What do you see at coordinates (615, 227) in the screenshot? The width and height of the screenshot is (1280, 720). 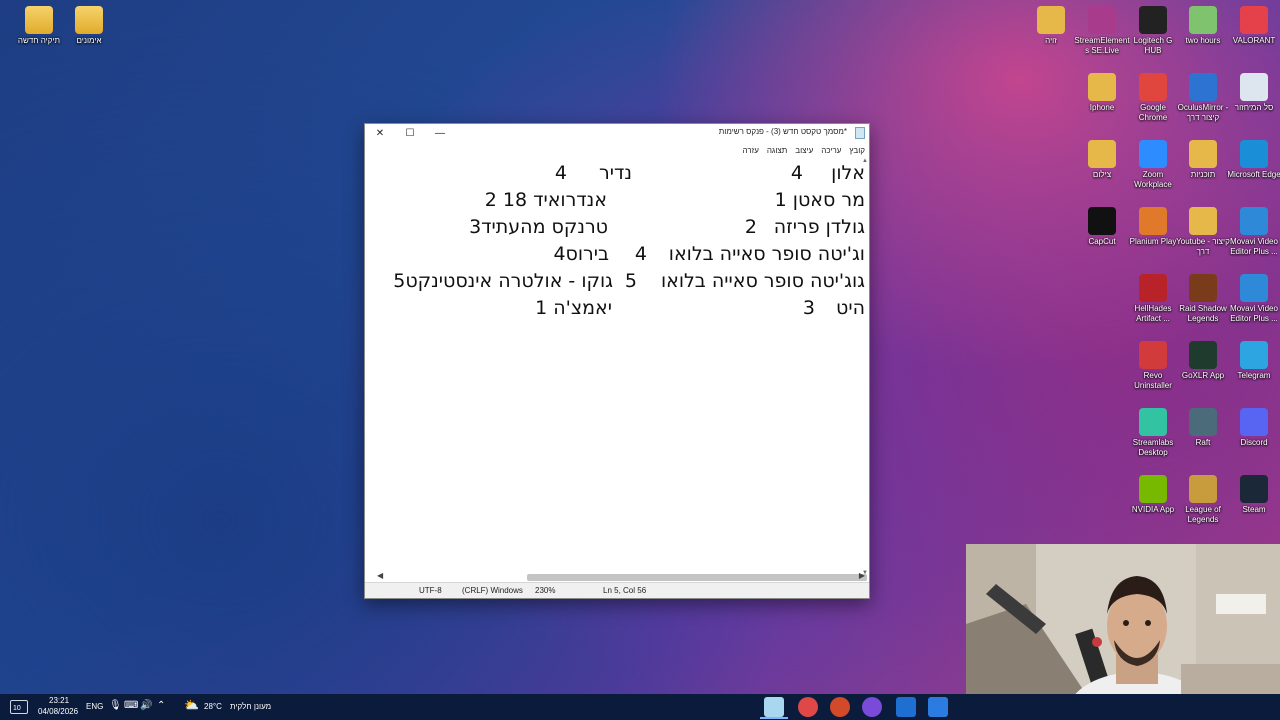 I see `text-line: גולדן פריזה 2 טרנקס מהעתיד3` at bounding box center [615, 227].